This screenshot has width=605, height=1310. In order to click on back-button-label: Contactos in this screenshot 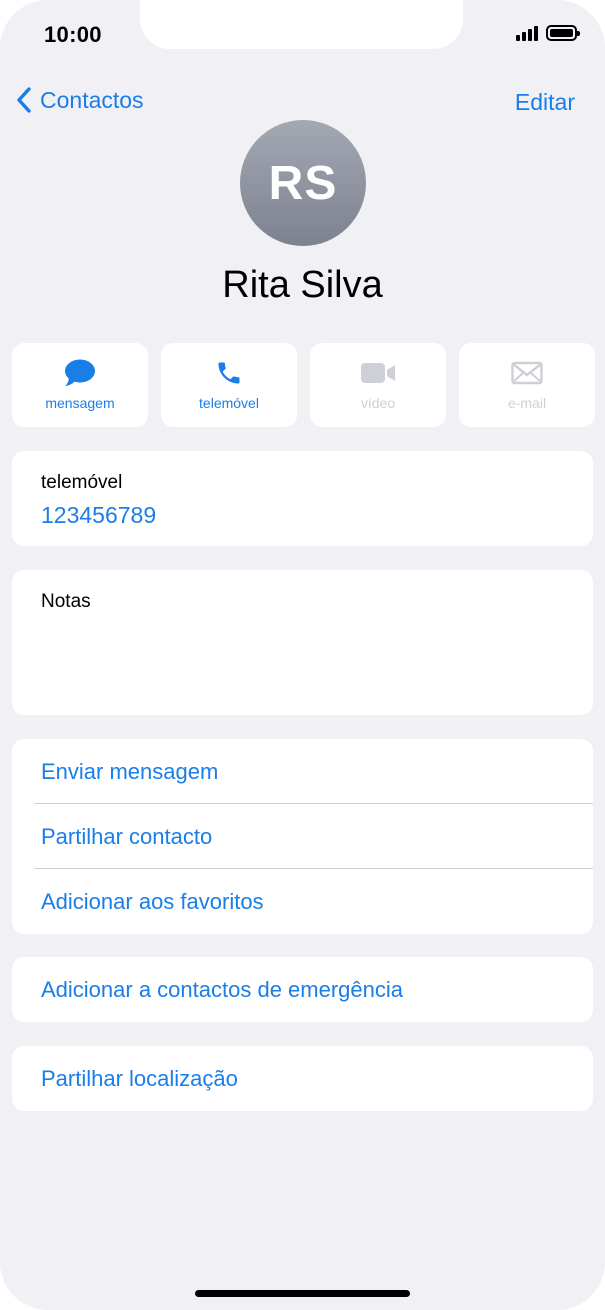, I will do `click(92, 99)`.